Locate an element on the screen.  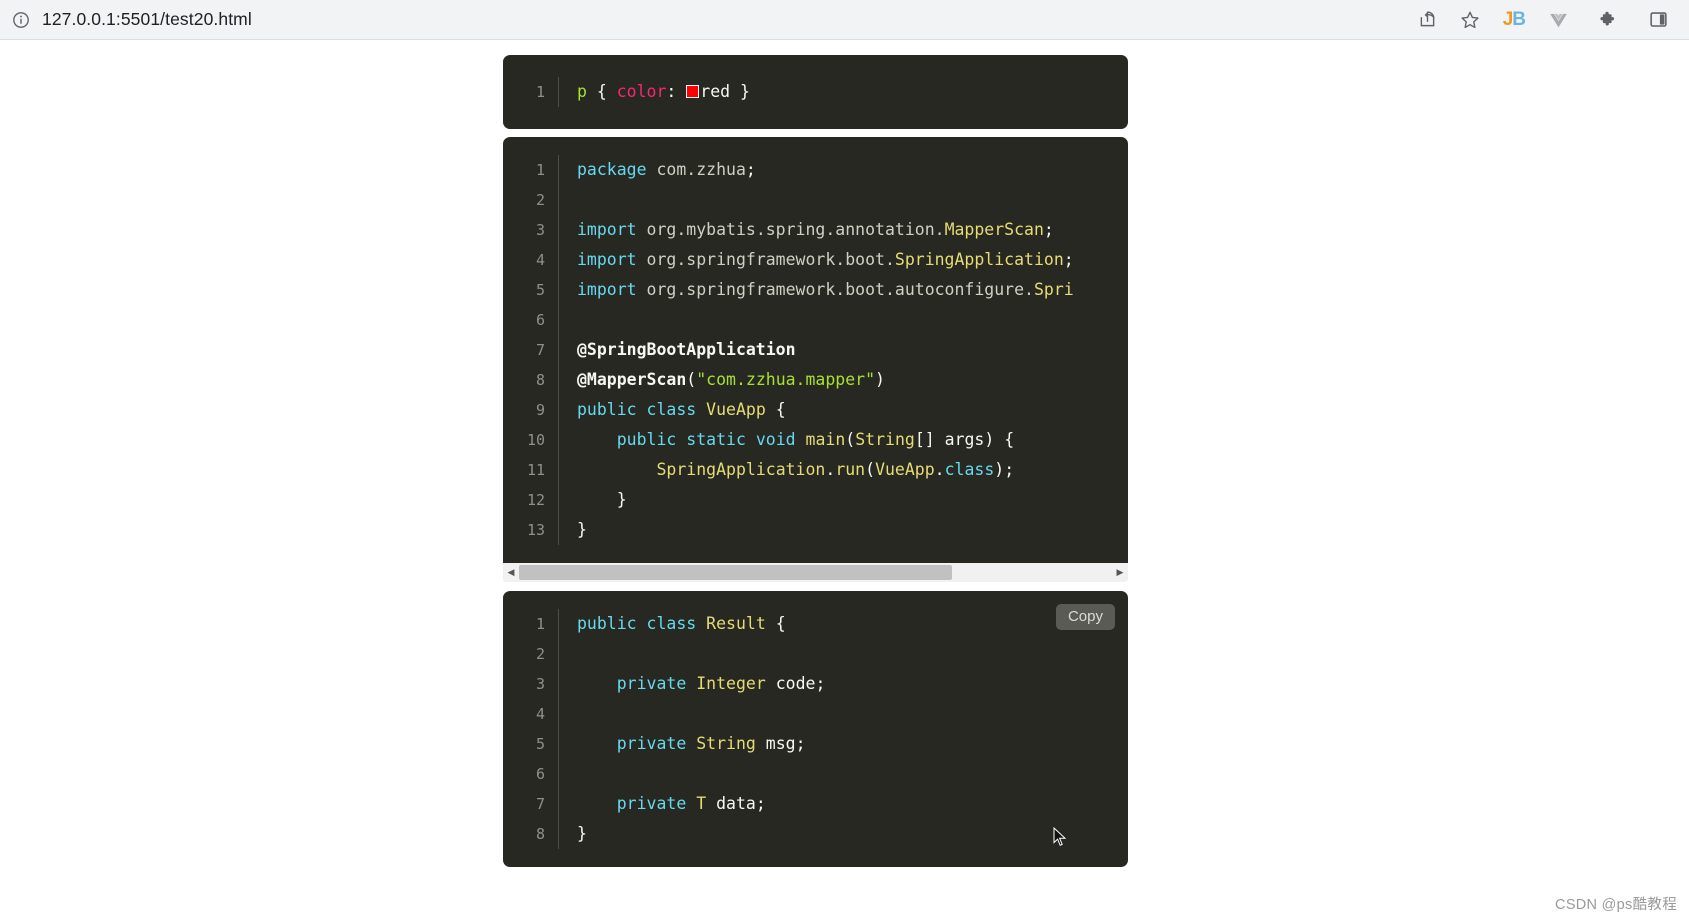
address-bar: 127.0.0.1:5501/test20.html is located at coordinates (705, 20).